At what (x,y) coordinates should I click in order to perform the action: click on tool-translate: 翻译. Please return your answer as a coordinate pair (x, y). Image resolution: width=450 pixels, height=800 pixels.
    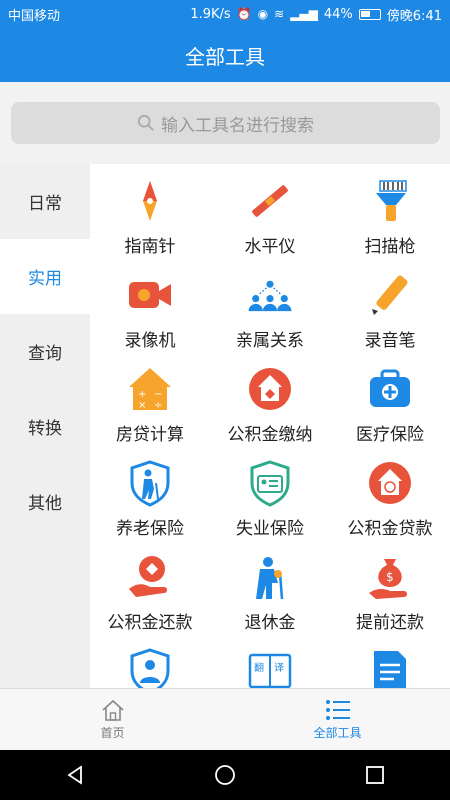
    Looking at the image, I should click on (270, 667).